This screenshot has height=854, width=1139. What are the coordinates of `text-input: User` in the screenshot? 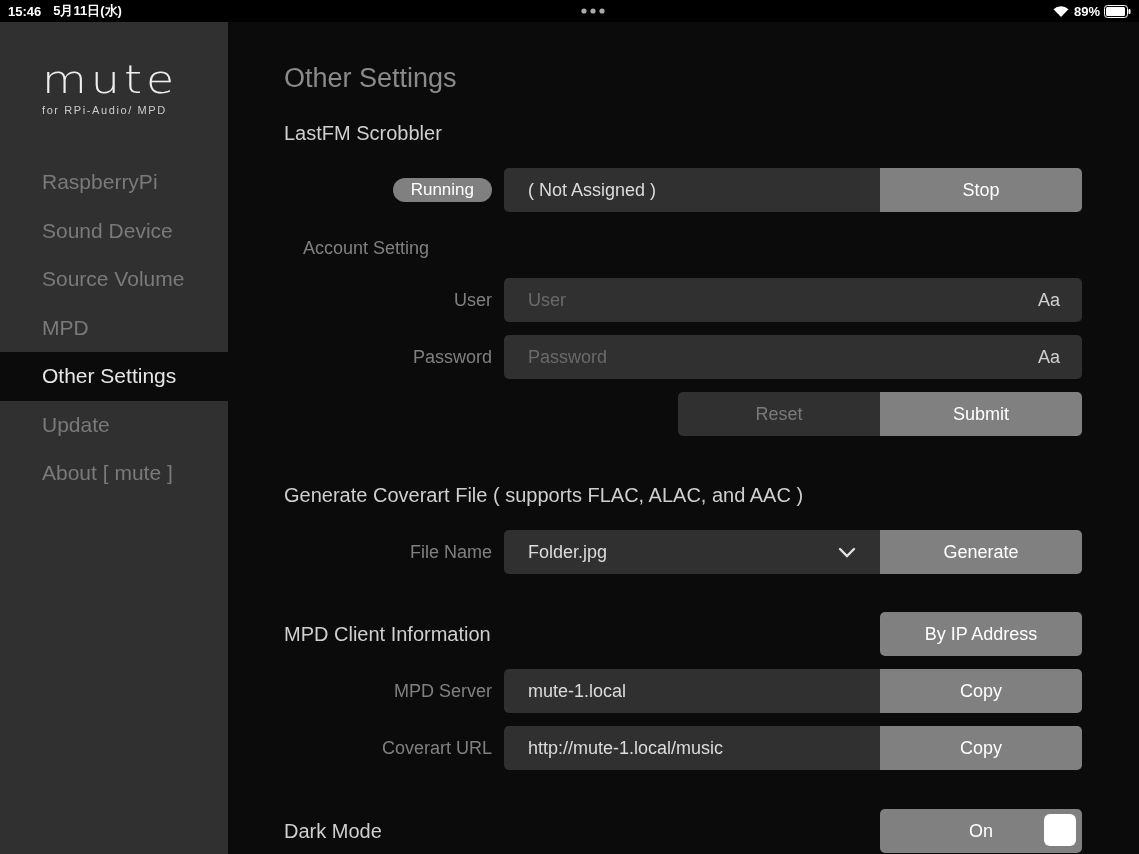 It's located at (783, 300).